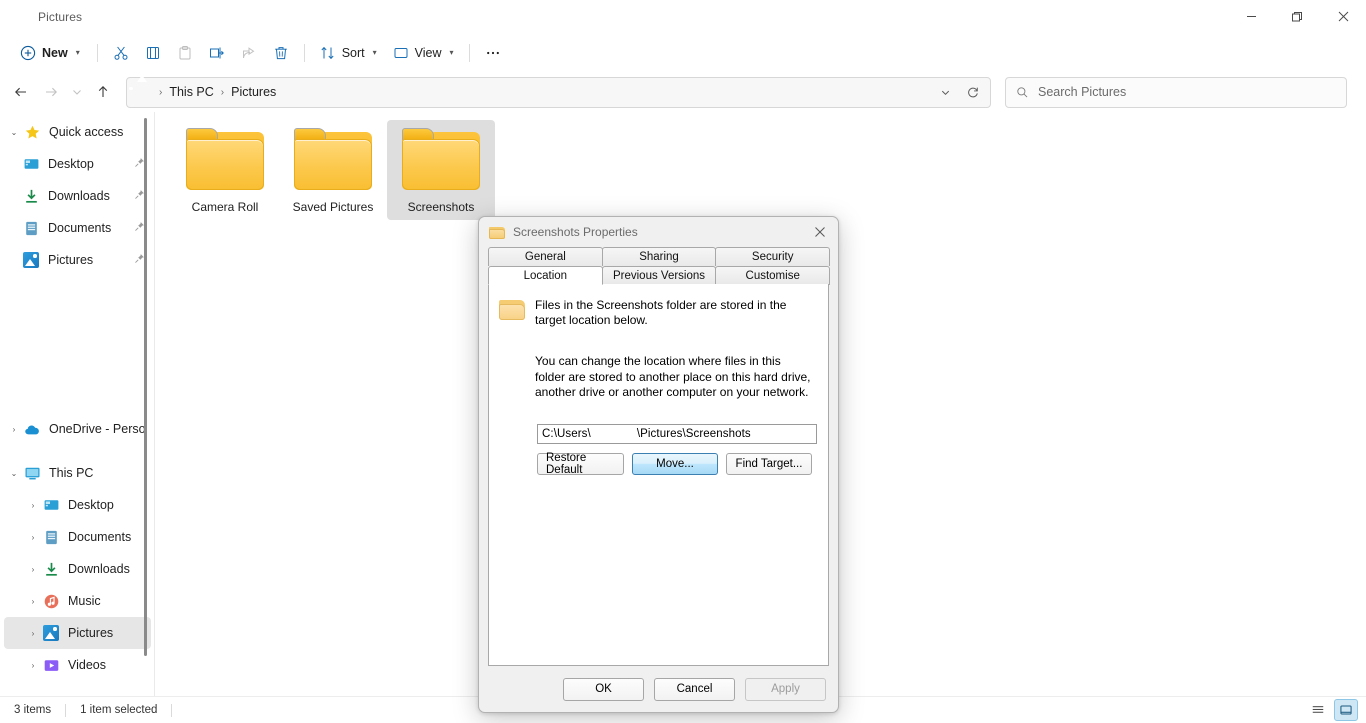 This screenshot has height=723, width=1366. Describe the element at coordinates (1297, 16) in the screenshot. I see `maximize-button` at that location.